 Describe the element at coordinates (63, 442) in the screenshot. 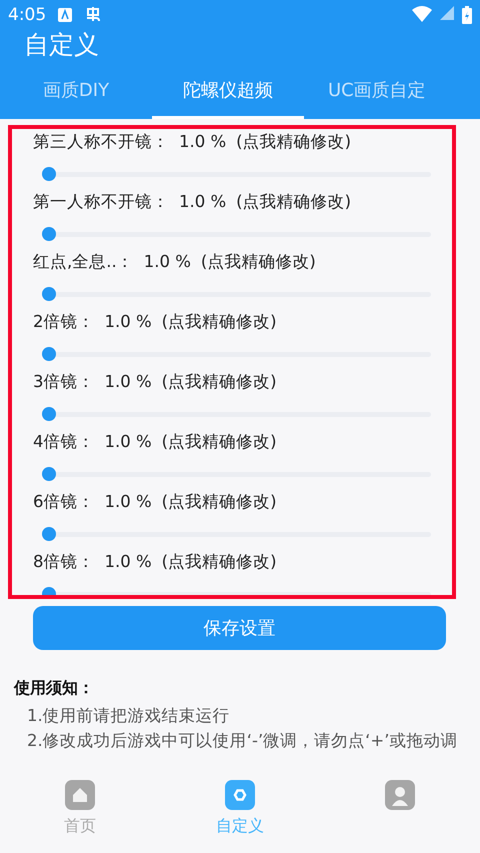

I see `setting-label: 4倍镜：` at that location.